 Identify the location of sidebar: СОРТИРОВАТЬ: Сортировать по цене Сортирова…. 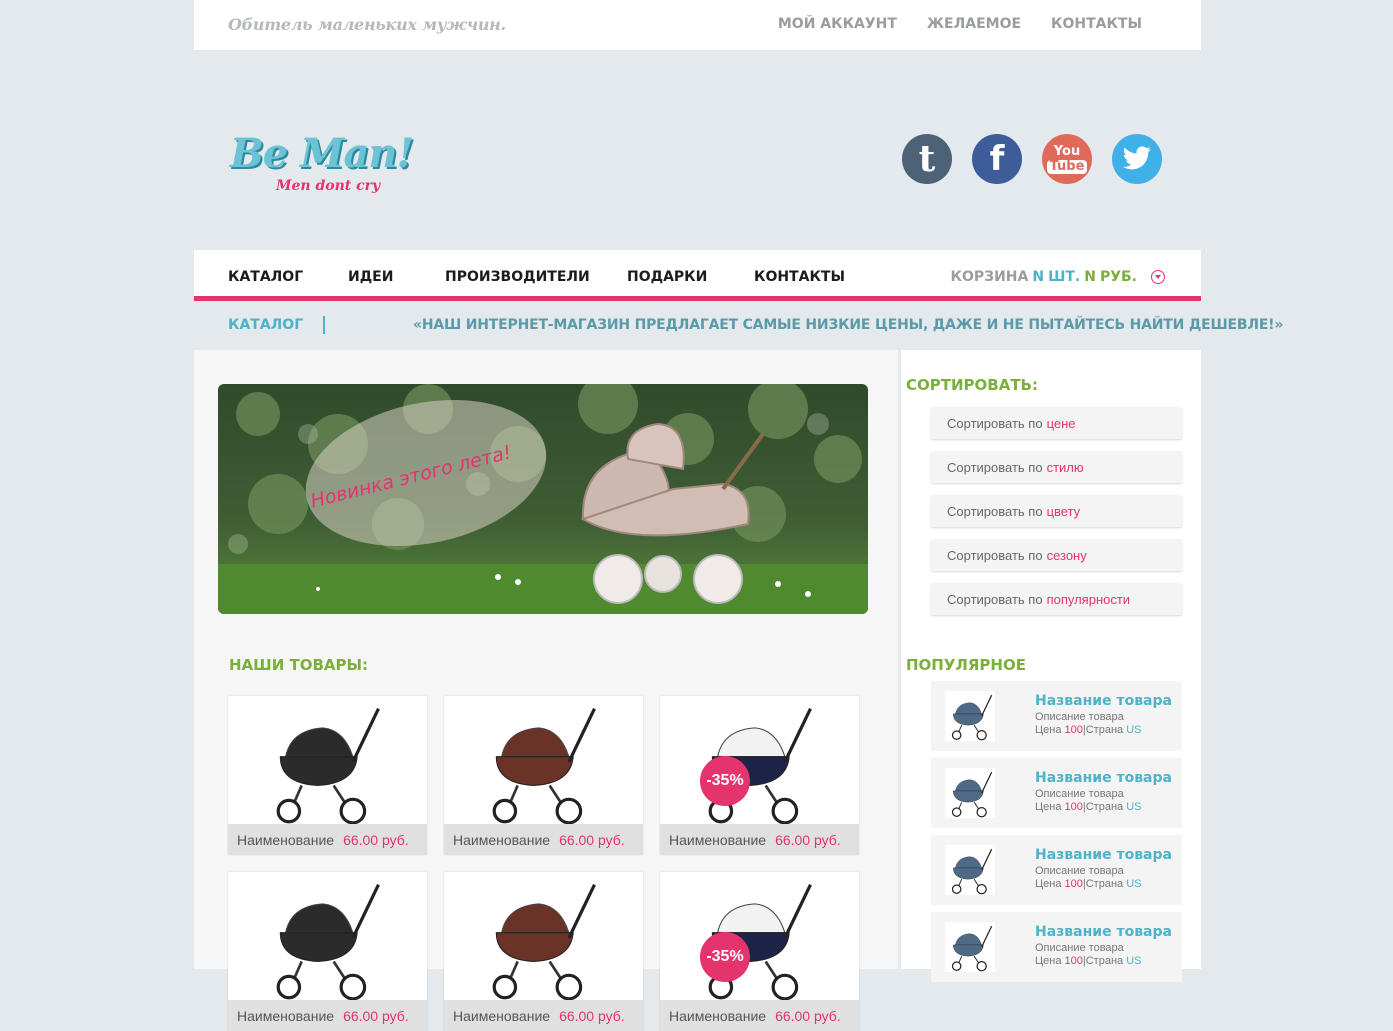
(1051, 666).